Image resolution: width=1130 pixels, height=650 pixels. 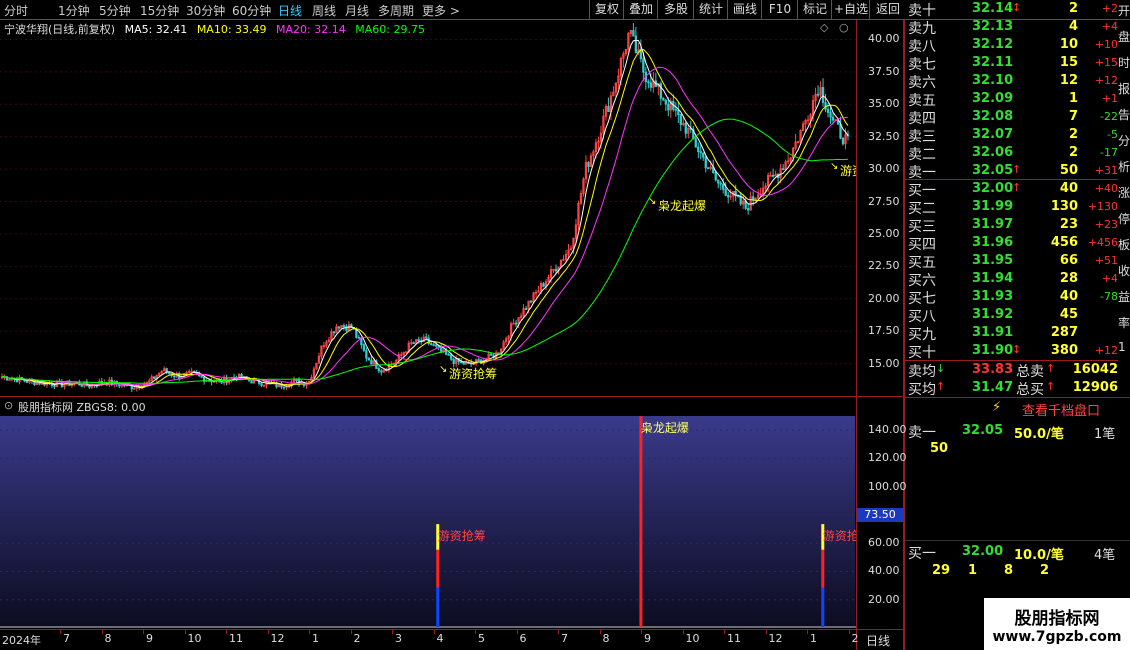 What do you see at coordinates (441, 10) in the screenshot?
I see `period-tab-more: 更多 >` at bounding box center [441, 10].